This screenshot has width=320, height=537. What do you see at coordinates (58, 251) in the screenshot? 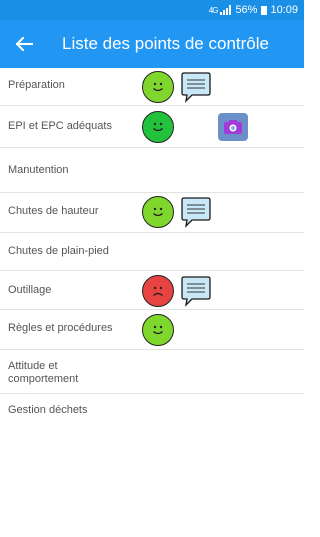
I see `checkpoint-label: Chutes de plain-pied` at bounding box center [58, 251].